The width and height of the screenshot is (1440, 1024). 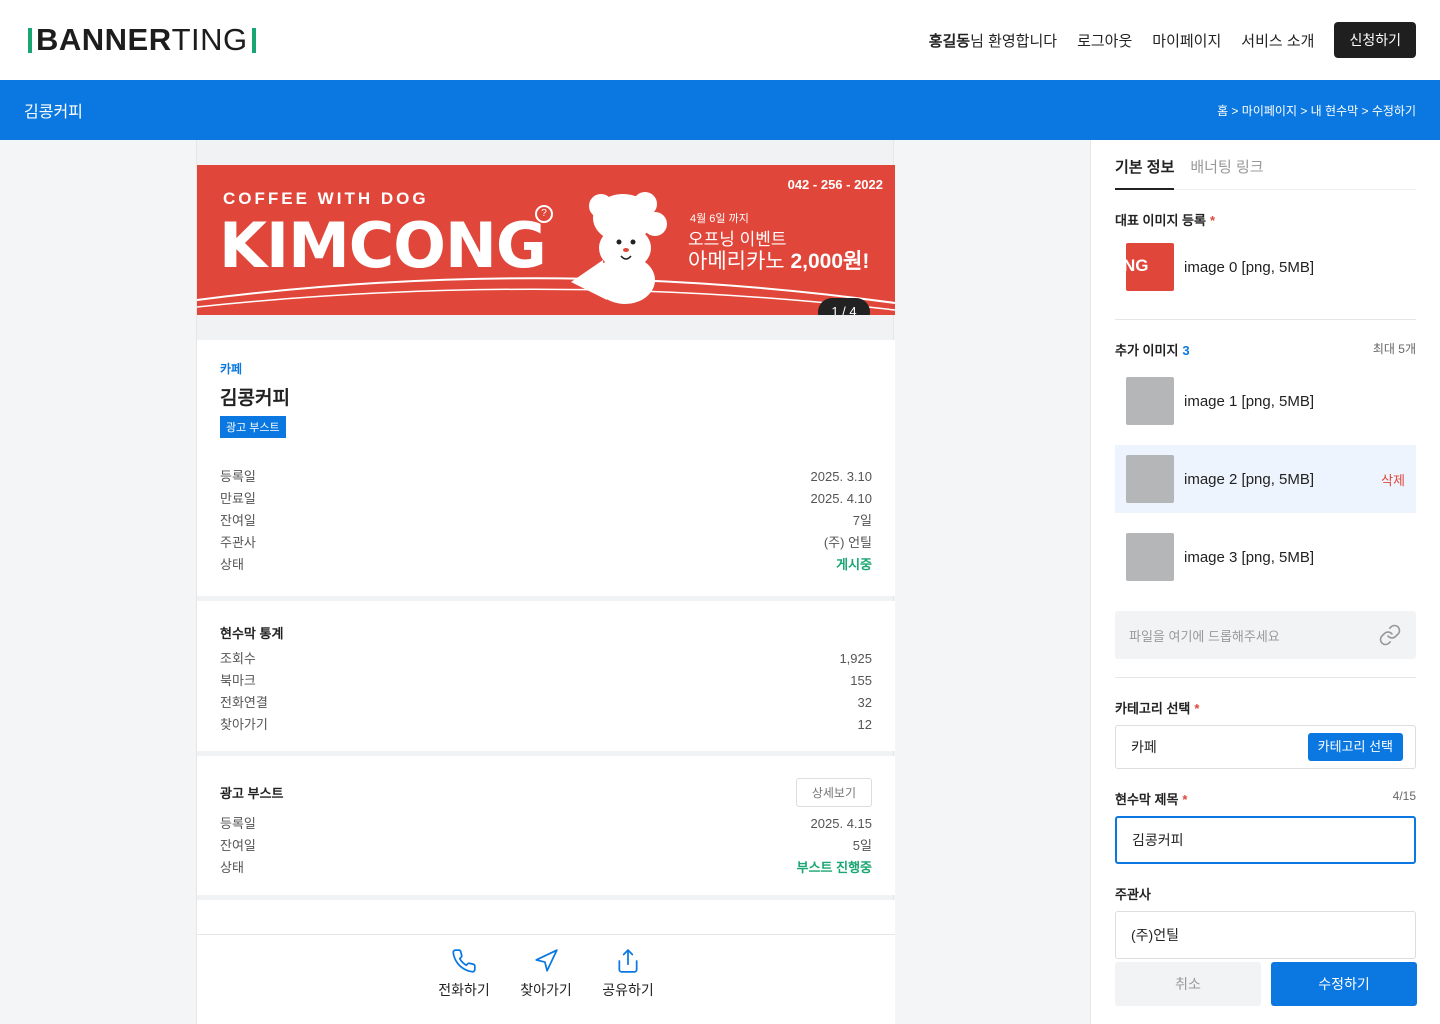 I want to click on page-title-bar: 김콩커피 홈 > 마이페이지 > 내 현수막 > 수정하기, so click(x=720, y=110).